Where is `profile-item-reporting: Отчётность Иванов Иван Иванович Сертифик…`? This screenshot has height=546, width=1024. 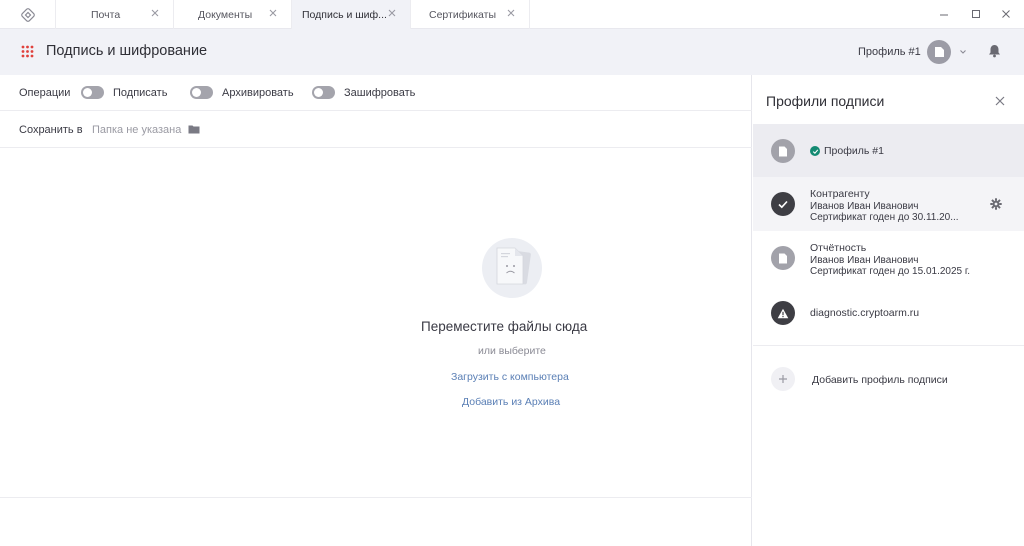 profile-item-reporting: Отчётность Иванов Иван Иванович Сертифик… is located at coordinates (888, 258).